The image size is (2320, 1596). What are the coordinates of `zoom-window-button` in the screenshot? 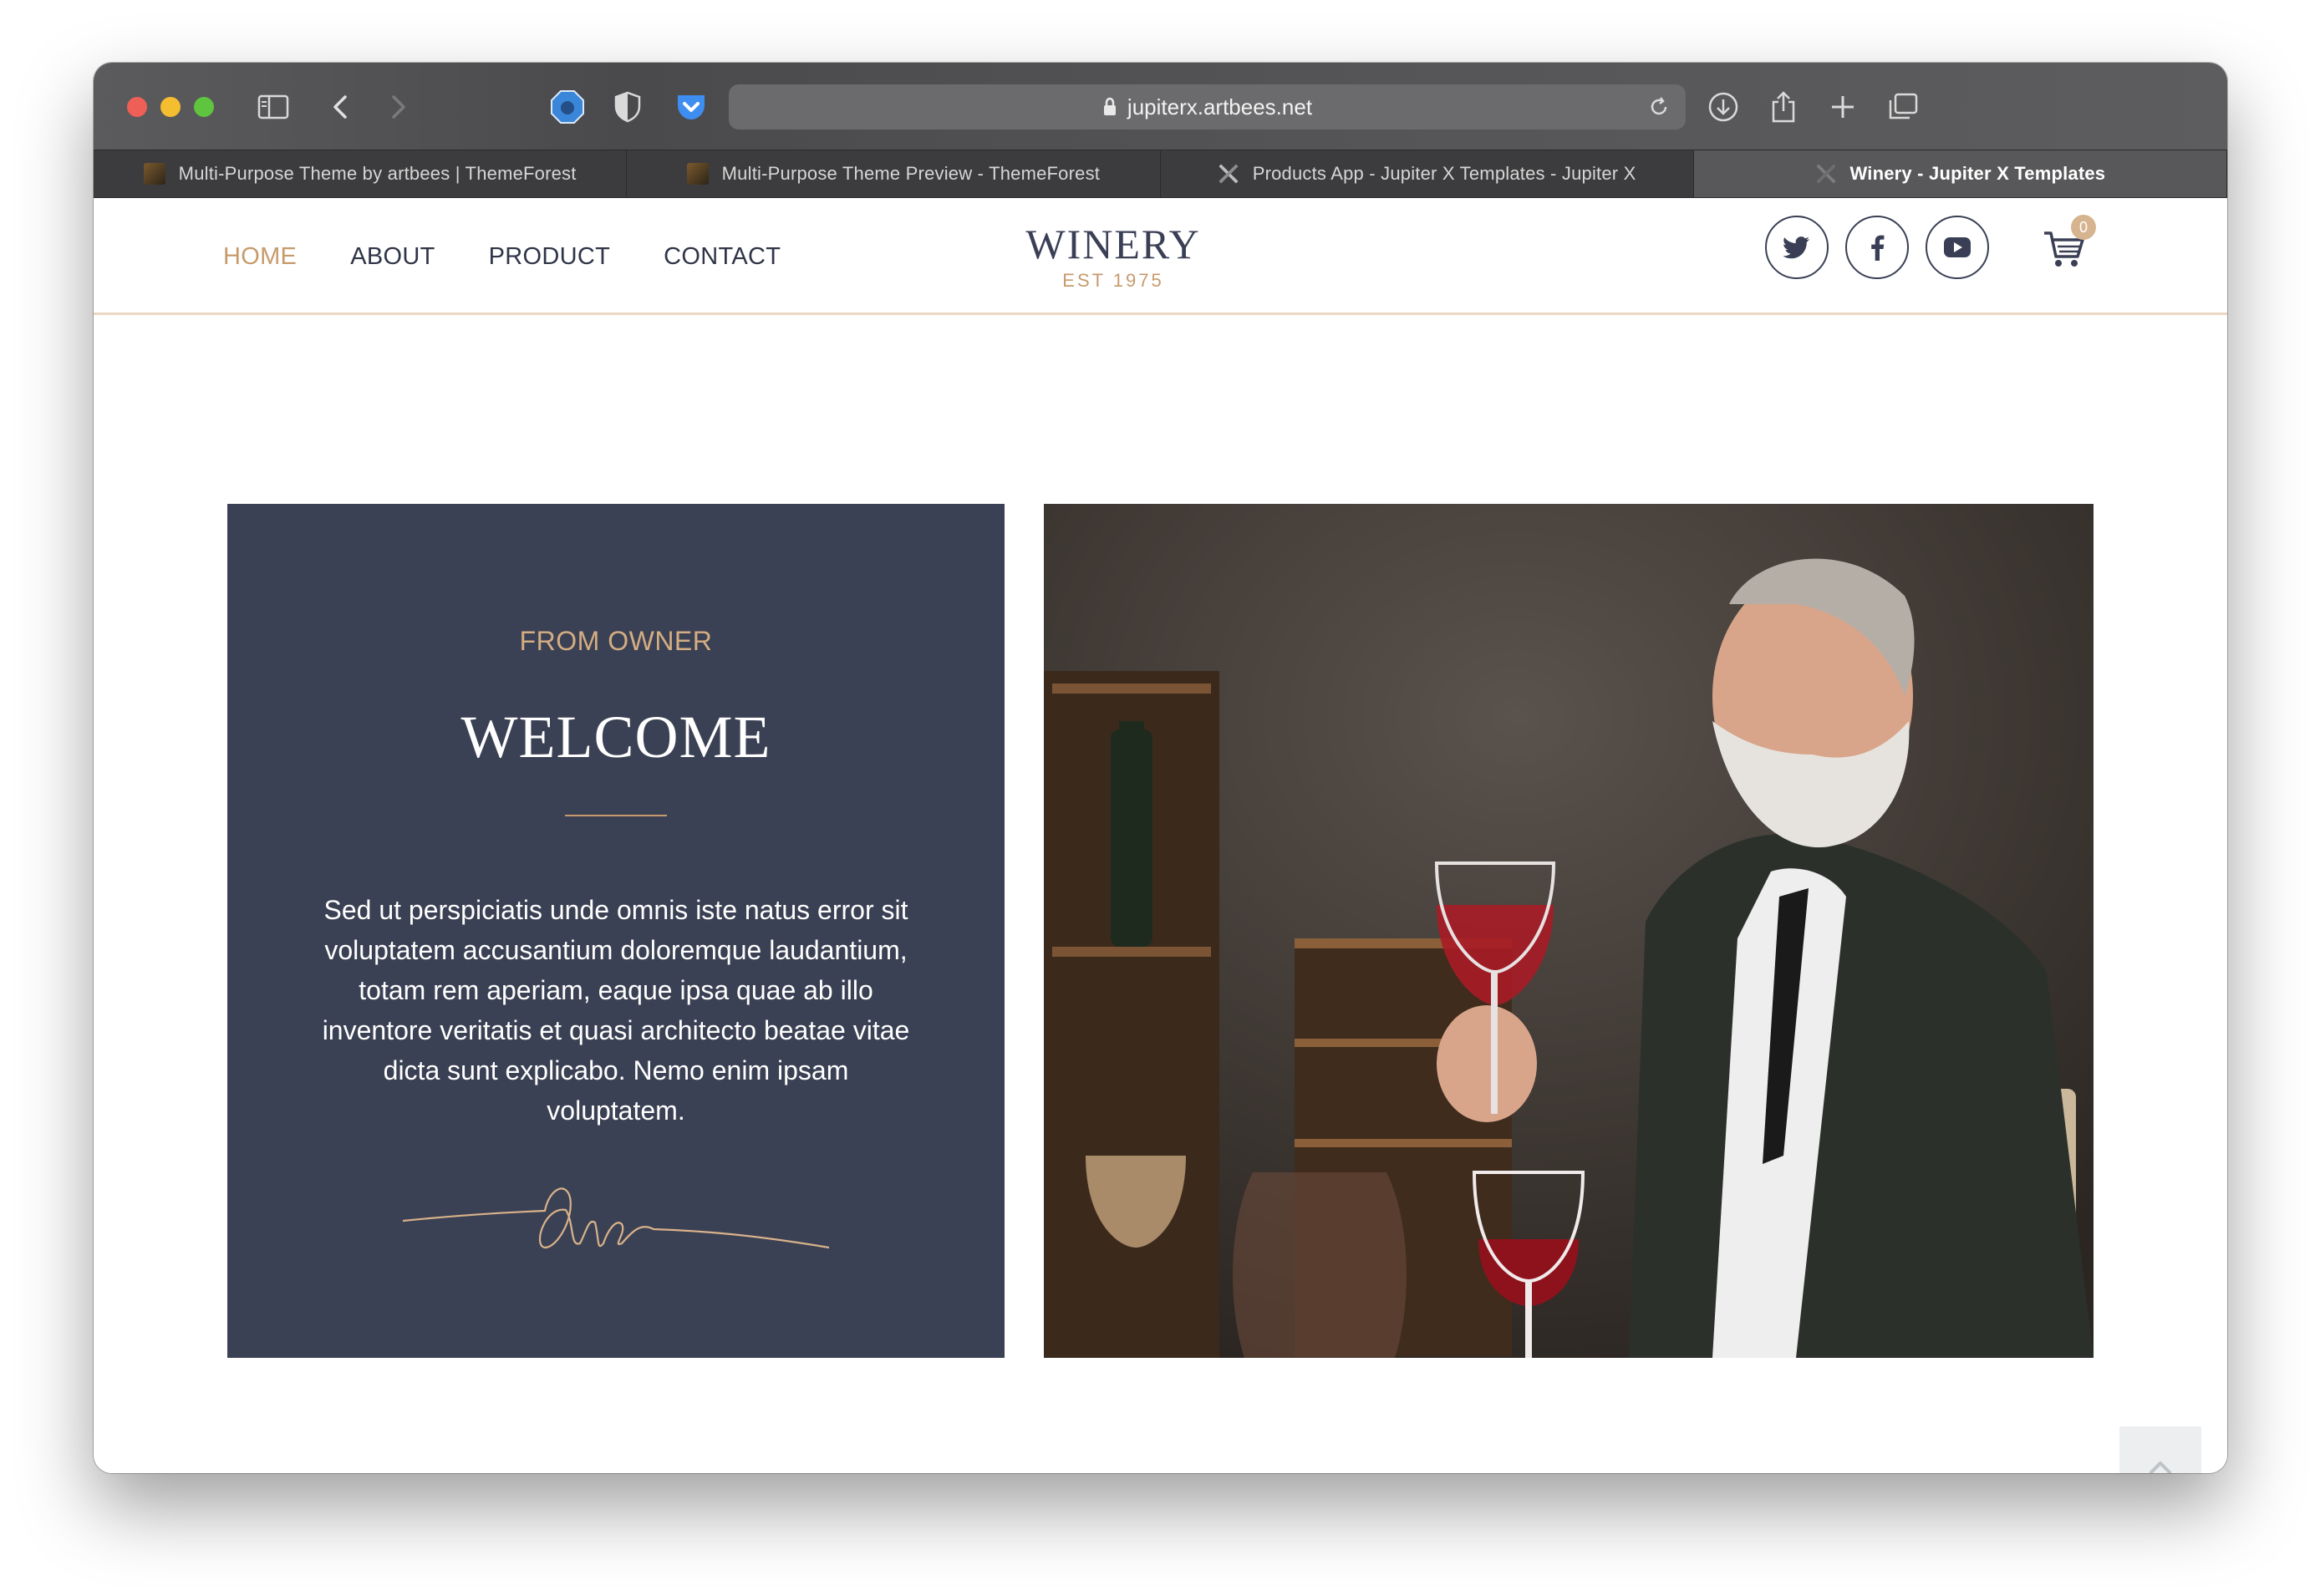 It's located at (204, 107).